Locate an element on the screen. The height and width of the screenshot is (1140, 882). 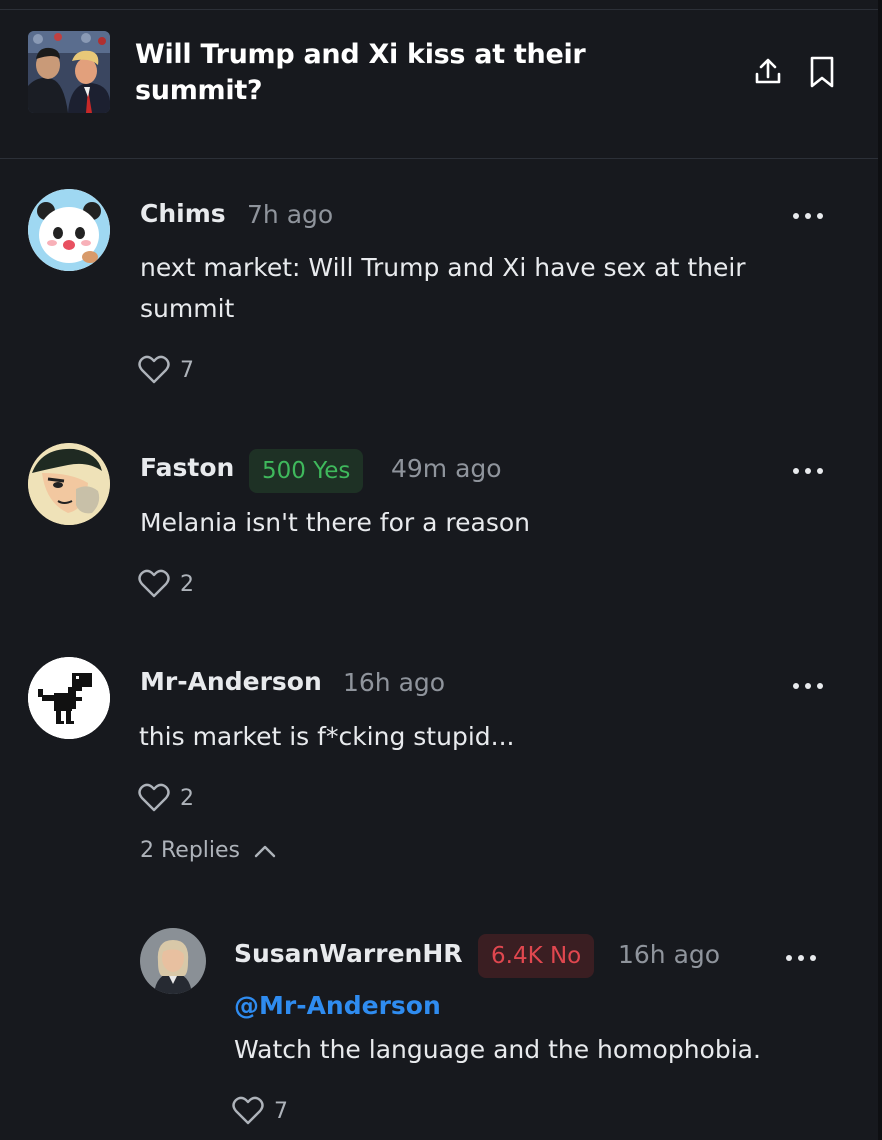
replies-label: 2 Replies is located at coordinates (190, 850).